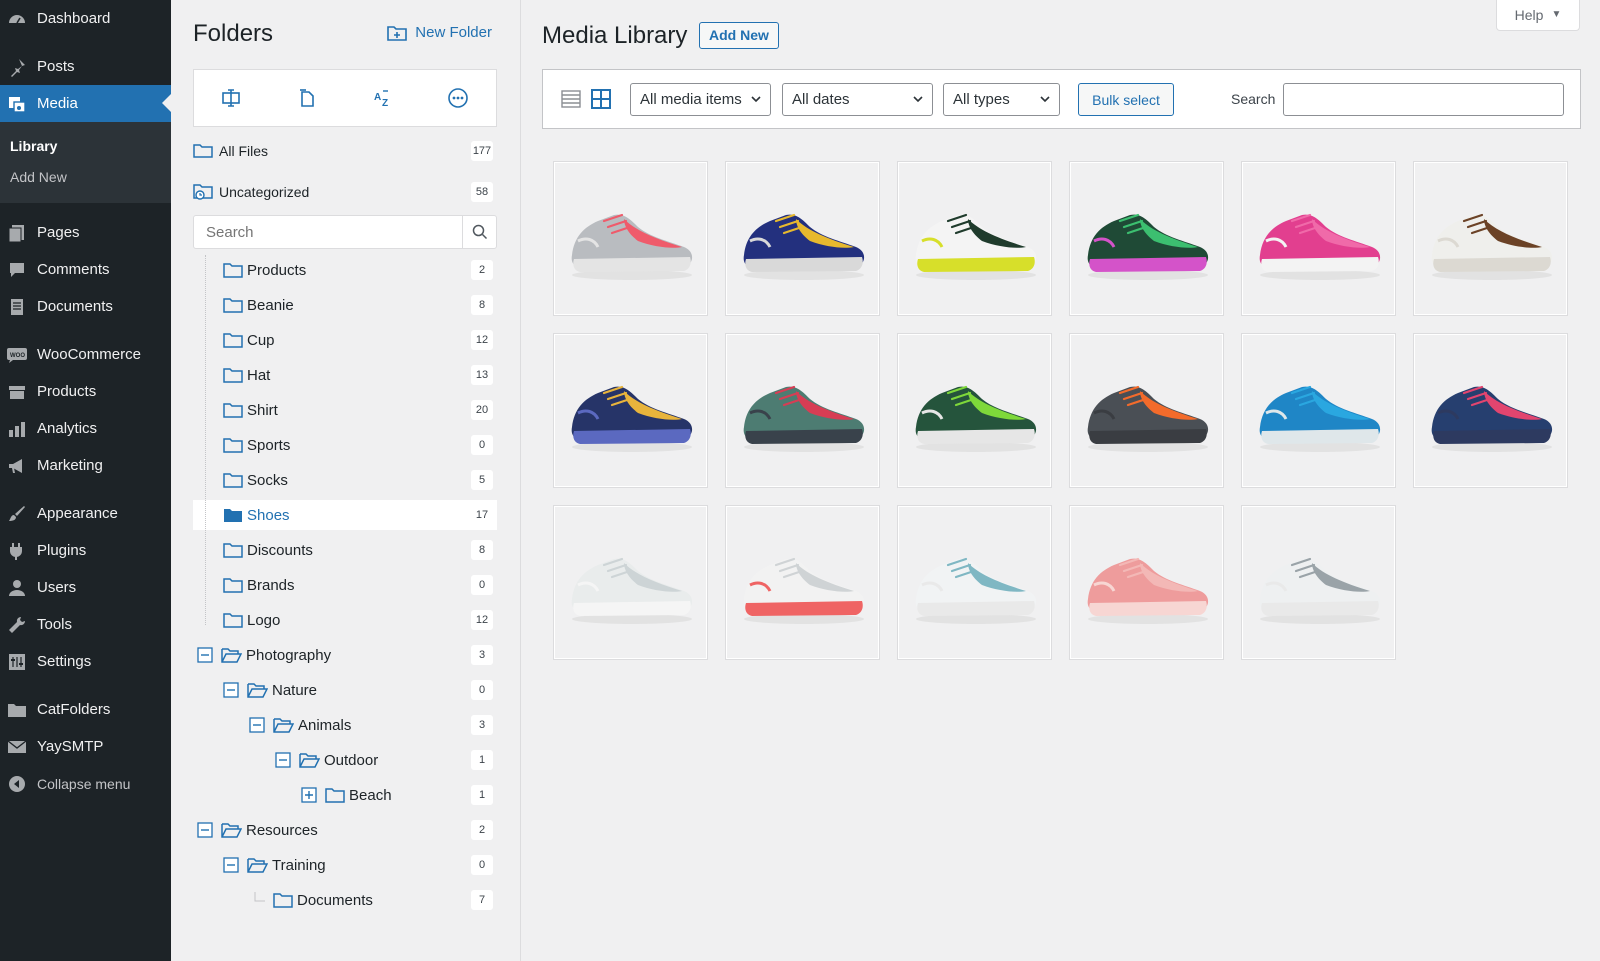 The height and width of the screenshot is (961, 1600). What do you see at coordinates (739, 35) in the screenshot?
I see `add-new-button: Add New` at bounding box center [739, 35].